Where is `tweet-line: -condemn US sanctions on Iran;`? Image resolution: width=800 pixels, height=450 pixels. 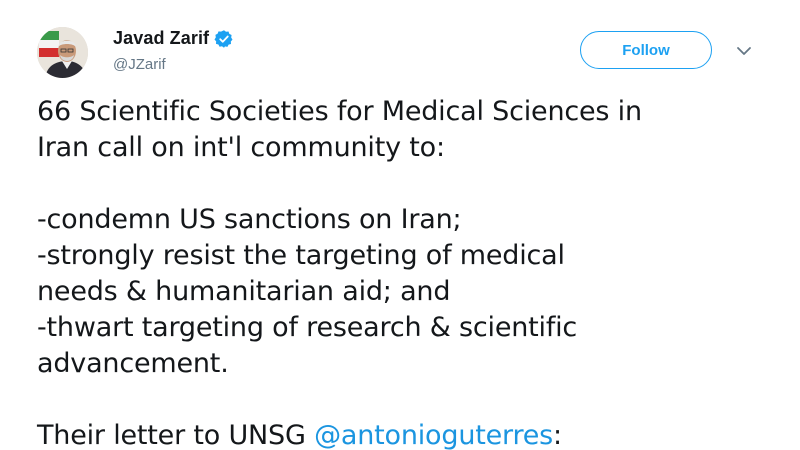
tweet-line: -condemn US sanctions on Iran; is located at coordinates (249, 219).